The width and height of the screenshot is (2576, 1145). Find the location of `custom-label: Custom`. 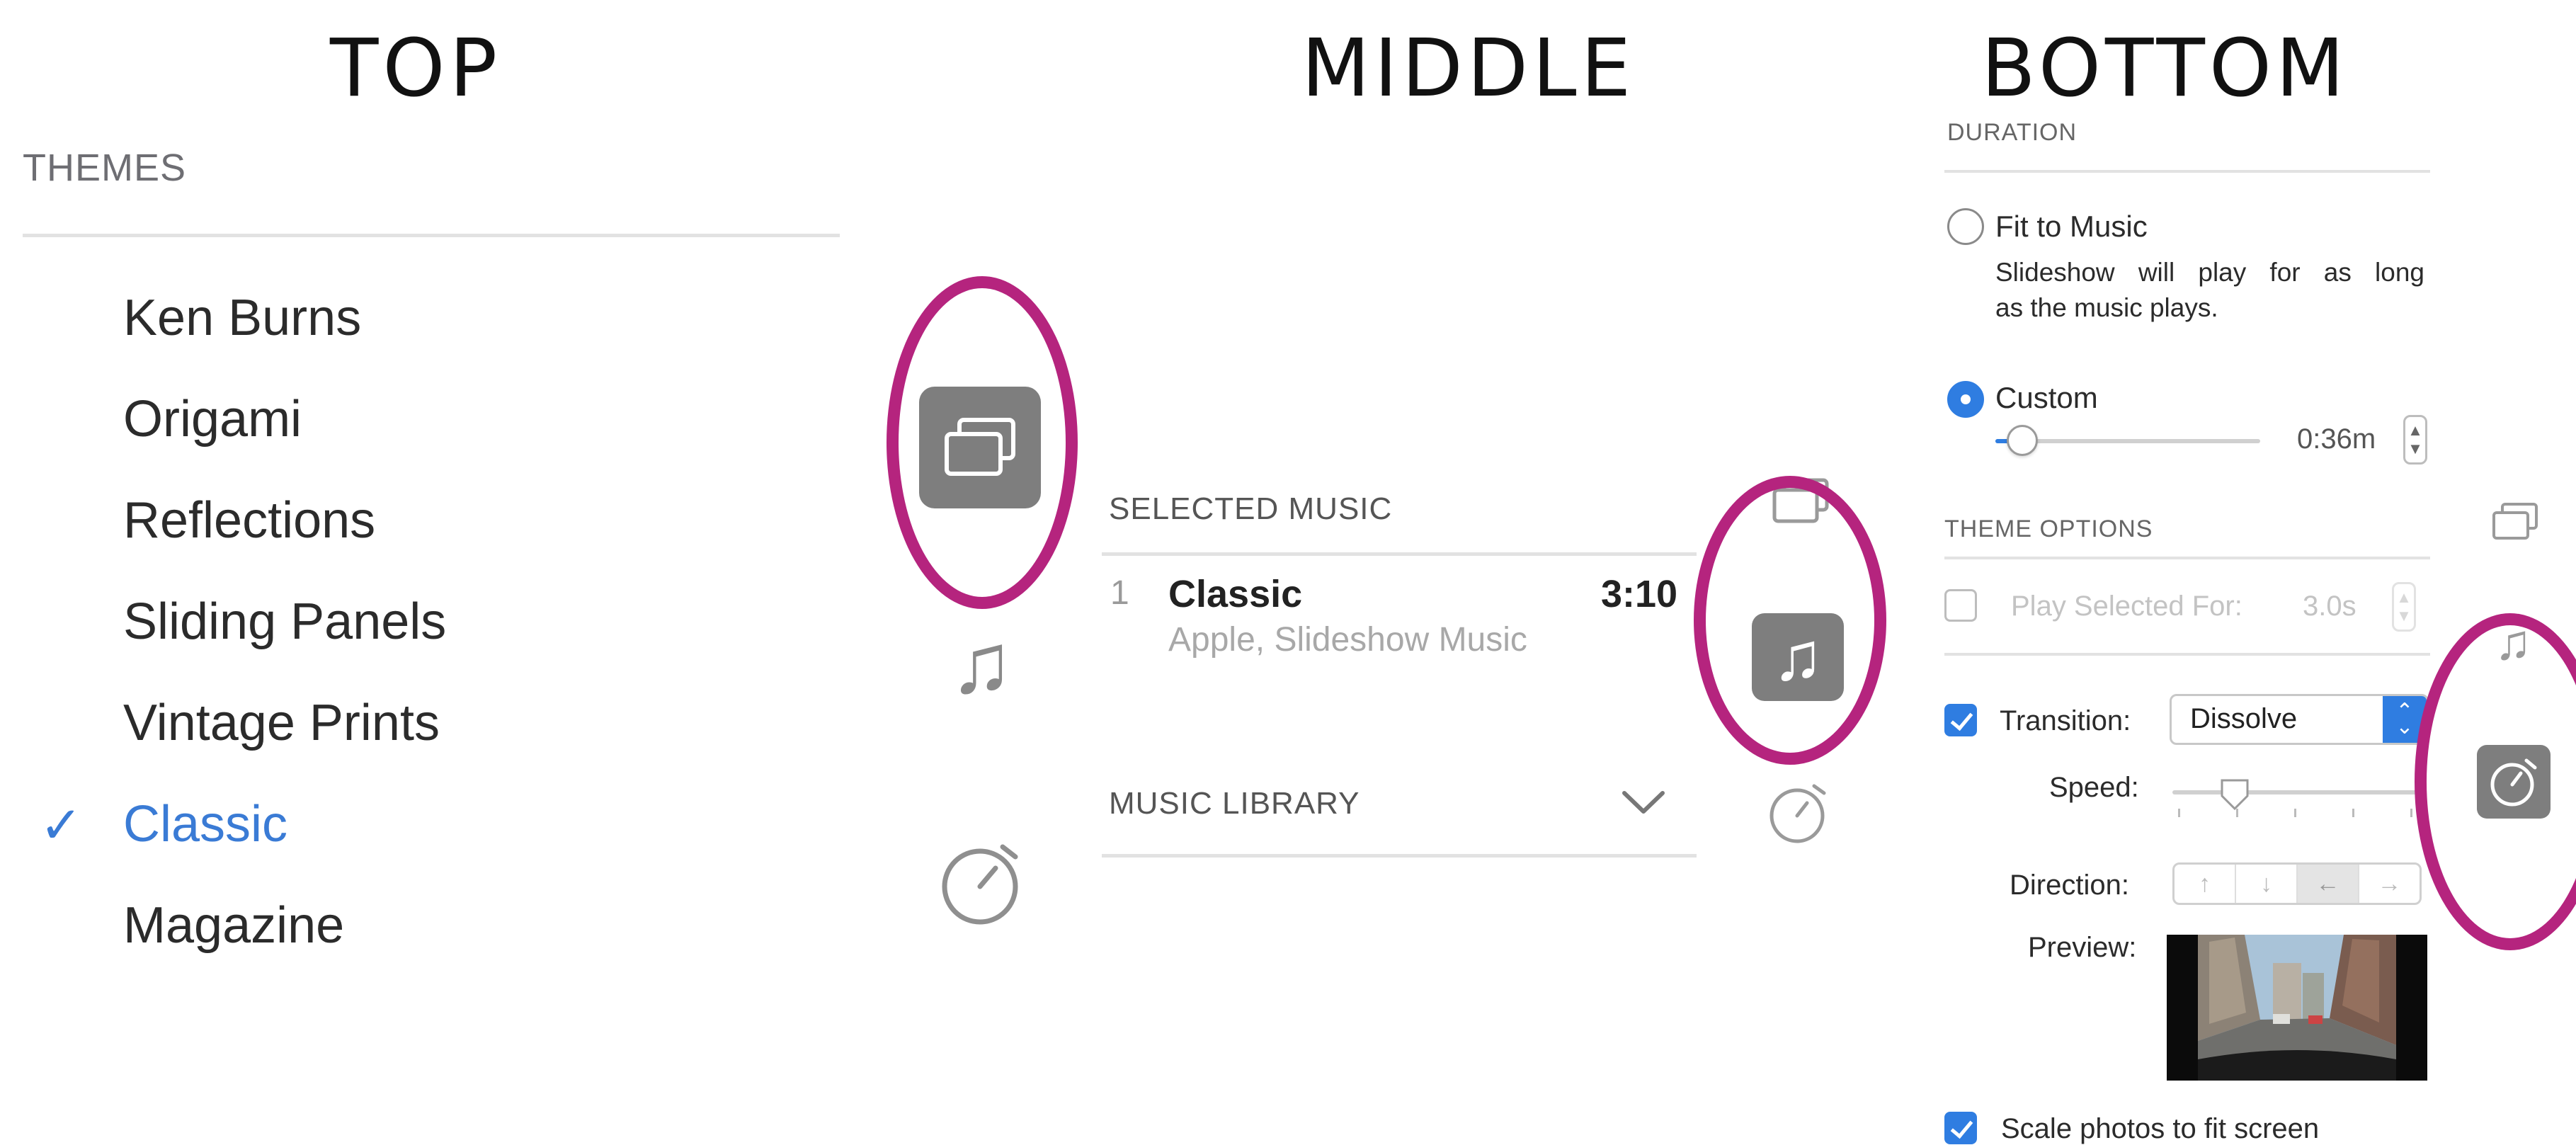

custom-label: Custom is located at coordinates (2047, 398).